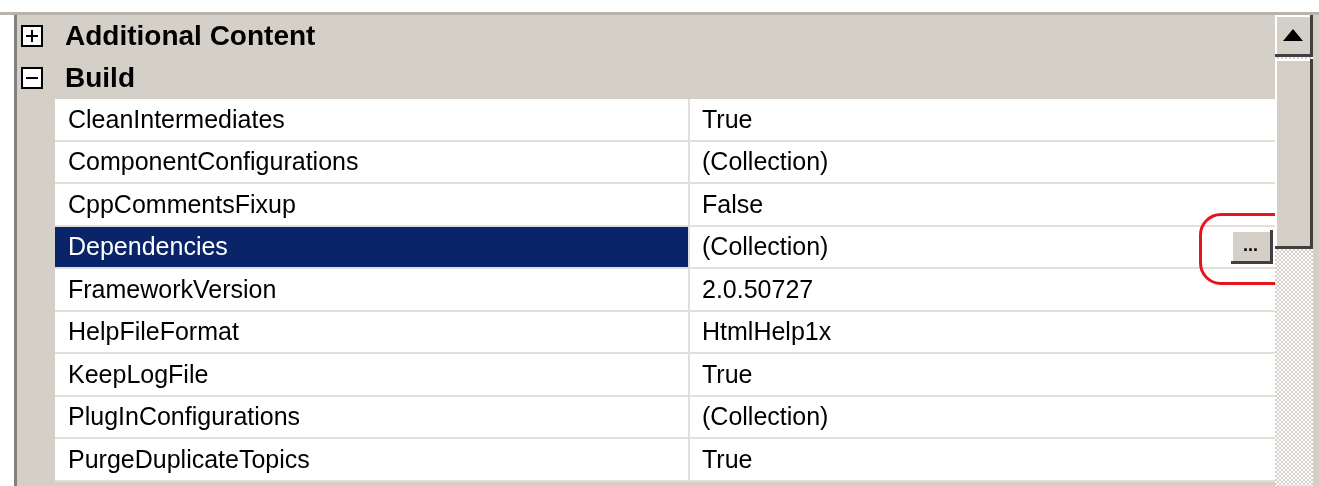 This screenshot has height=486, width=1319. I want to click on category-label: Build, so click(100, 78).